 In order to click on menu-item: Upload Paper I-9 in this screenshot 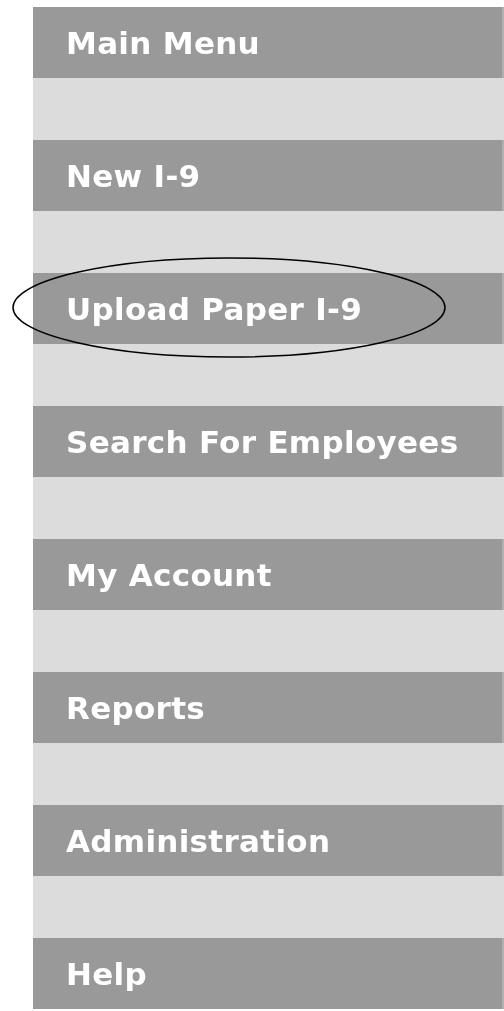, I will do `click(268, 308)`.